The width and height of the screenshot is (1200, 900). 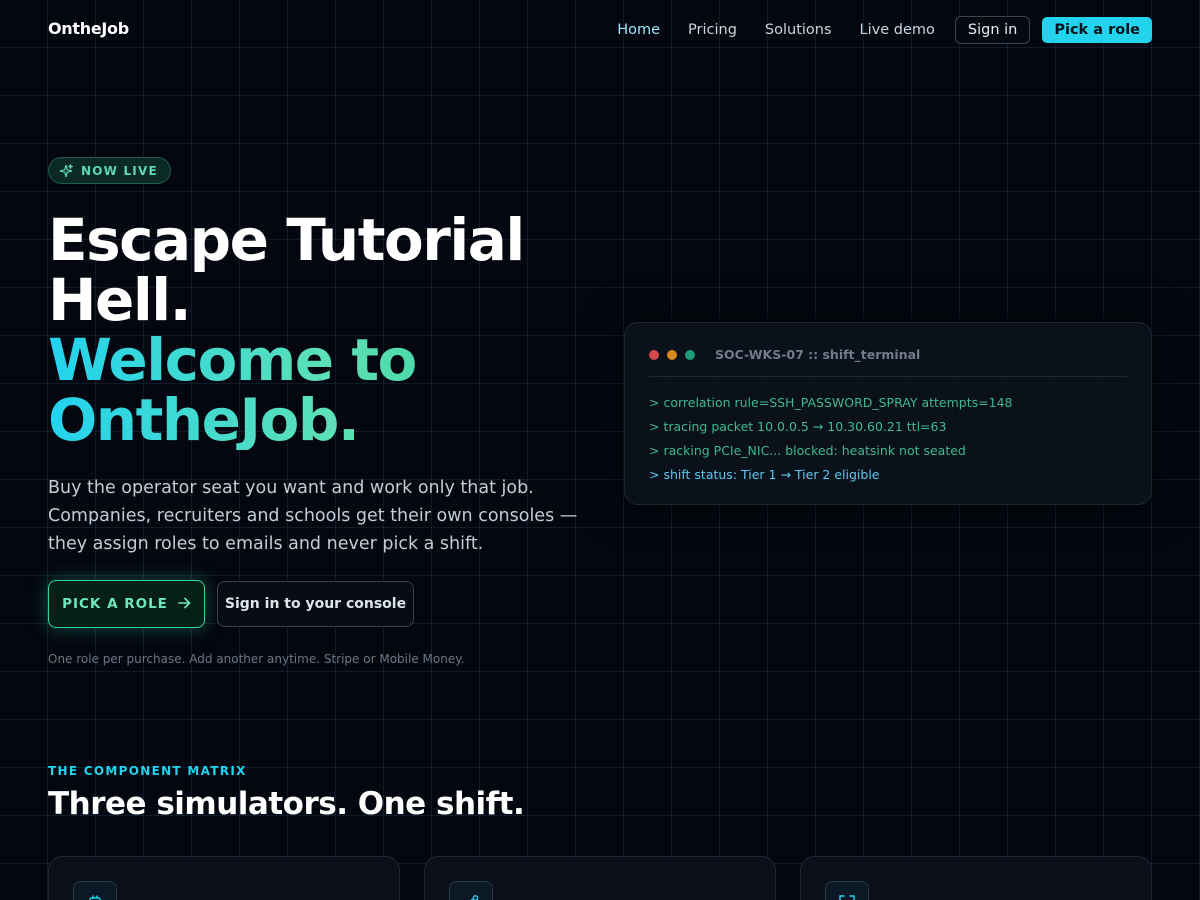 I want to click on terminal-line-status: > shift status: Tier 1 → Tier 2 eligible, so click(x=764, y=474).